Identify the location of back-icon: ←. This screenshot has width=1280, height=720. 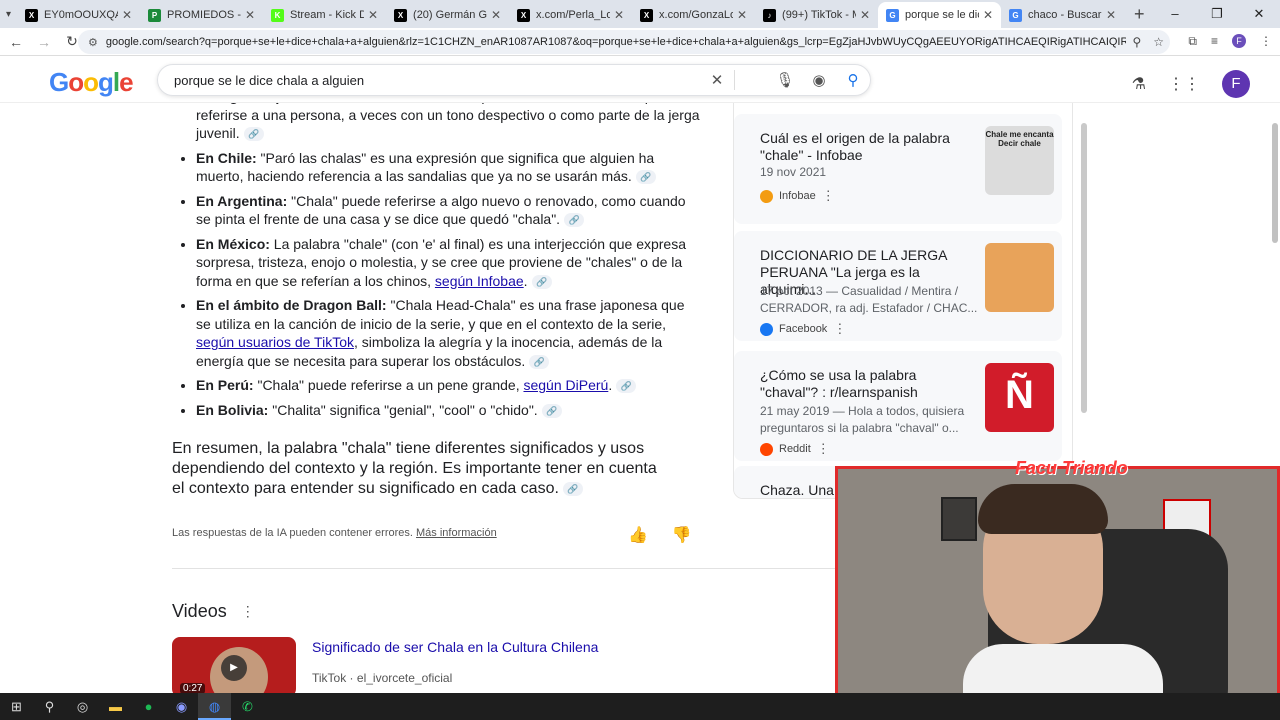
(16, 42).